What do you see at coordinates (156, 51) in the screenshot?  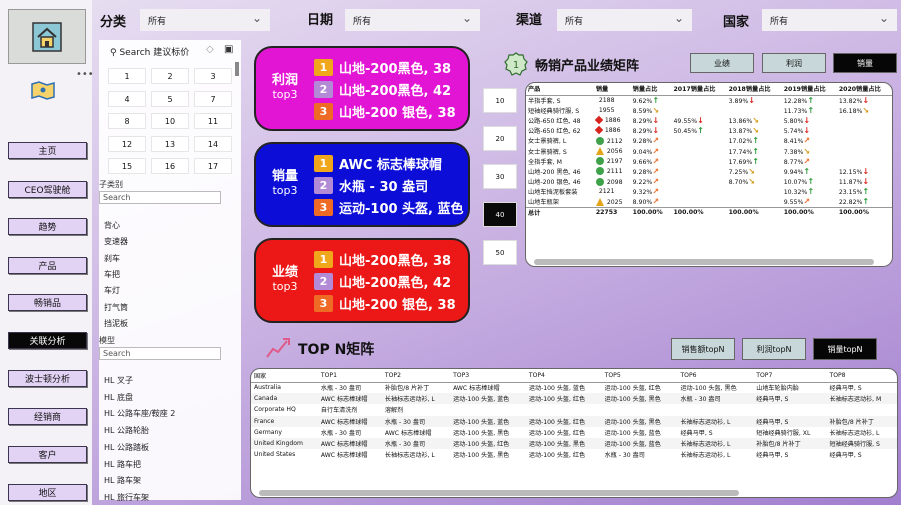 I see `category-search: ⚲ Search 建议标价` at bounding box center [156, 51].